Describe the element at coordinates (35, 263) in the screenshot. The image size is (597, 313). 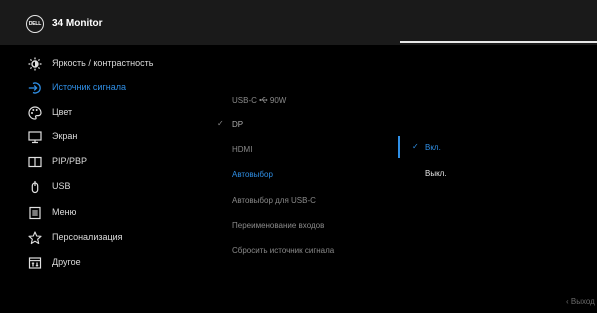
I see `other-icon` at that location.